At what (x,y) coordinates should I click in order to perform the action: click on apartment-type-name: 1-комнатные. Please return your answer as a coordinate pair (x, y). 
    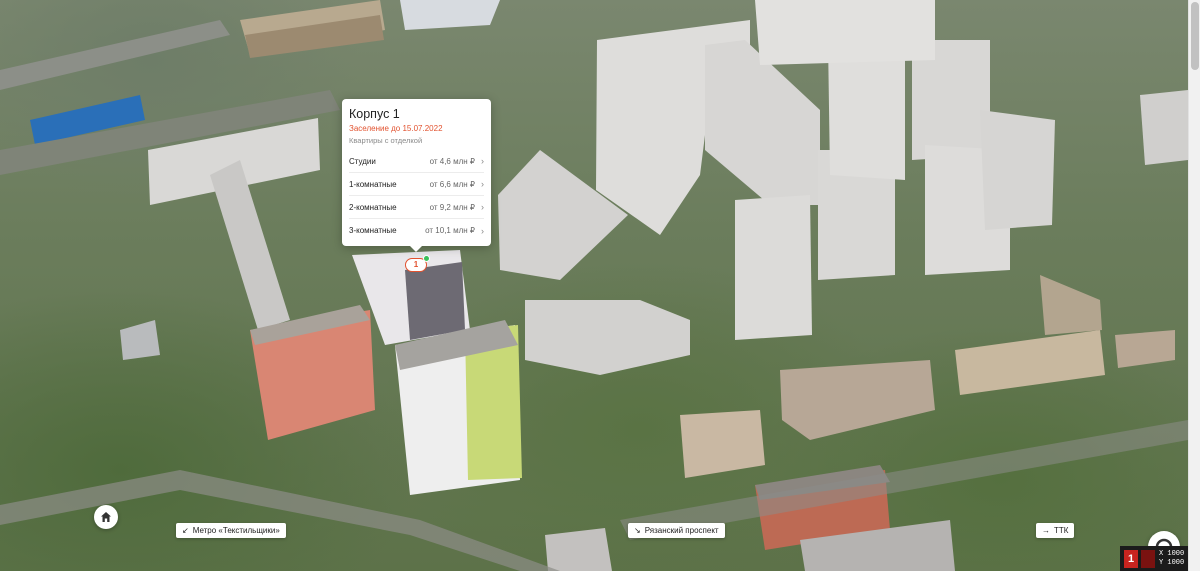
    Looking at the image, I should click on (373, 184).